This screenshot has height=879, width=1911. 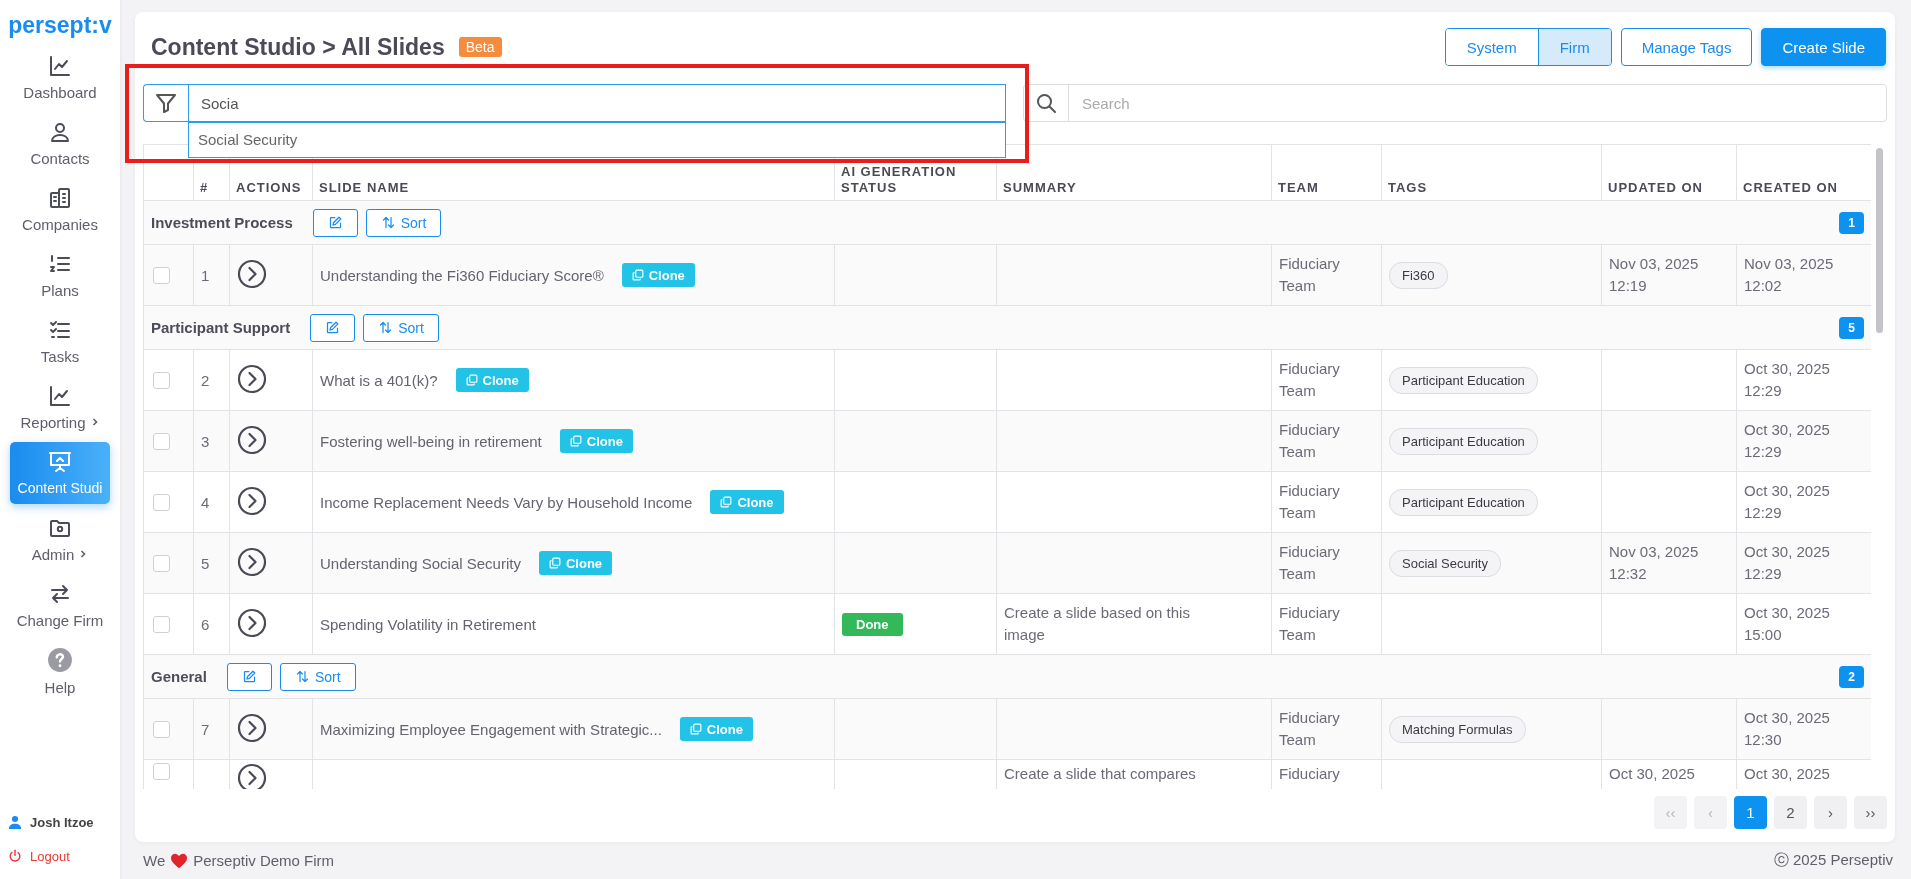 I want to click on slide-name: Fostering well-being in retirement, so click(x=431, y=441).